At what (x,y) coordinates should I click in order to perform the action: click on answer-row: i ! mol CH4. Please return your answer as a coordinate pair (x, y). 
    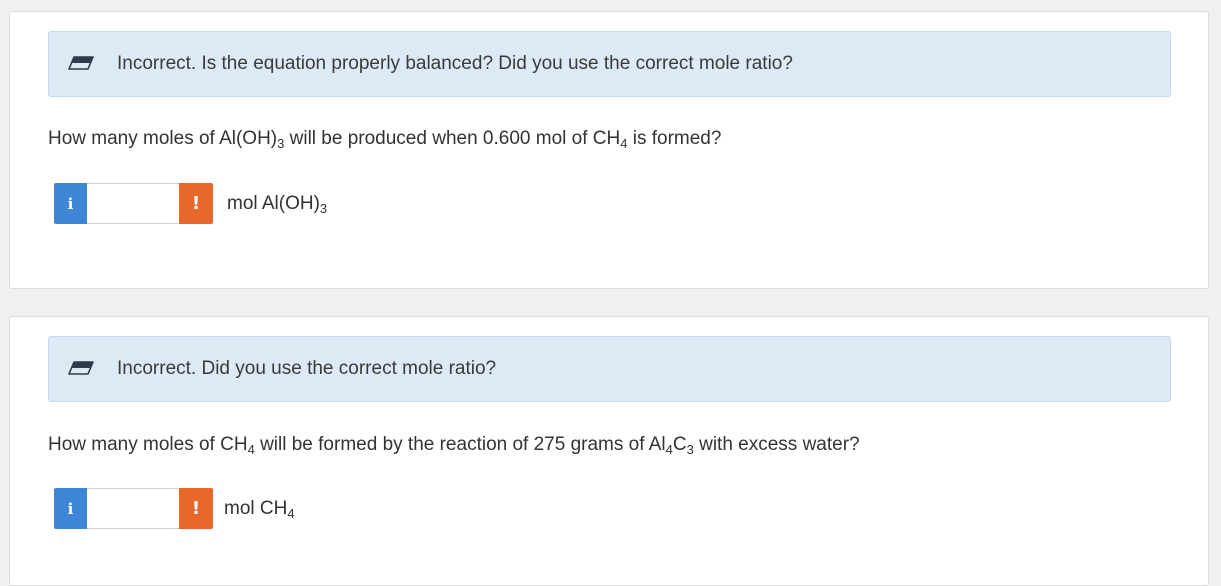
    Looking at the image, I should click on (174, 508).